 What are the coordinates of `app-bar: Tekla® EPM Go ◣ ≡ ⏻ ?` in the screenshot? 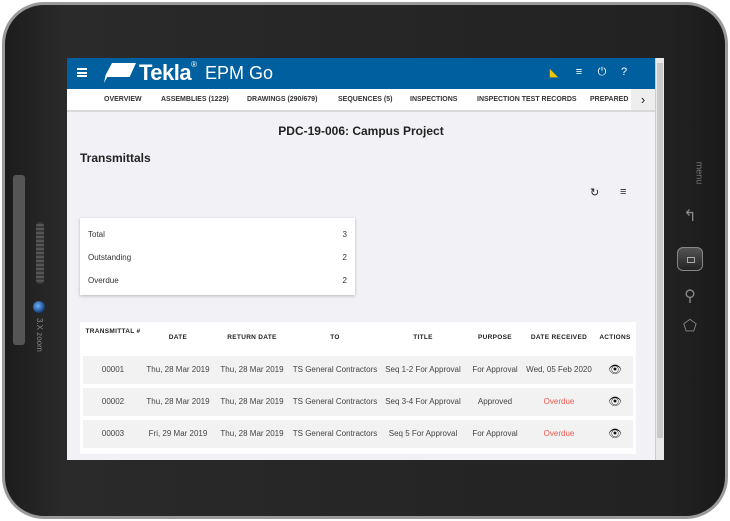 It's located at (361, 73).